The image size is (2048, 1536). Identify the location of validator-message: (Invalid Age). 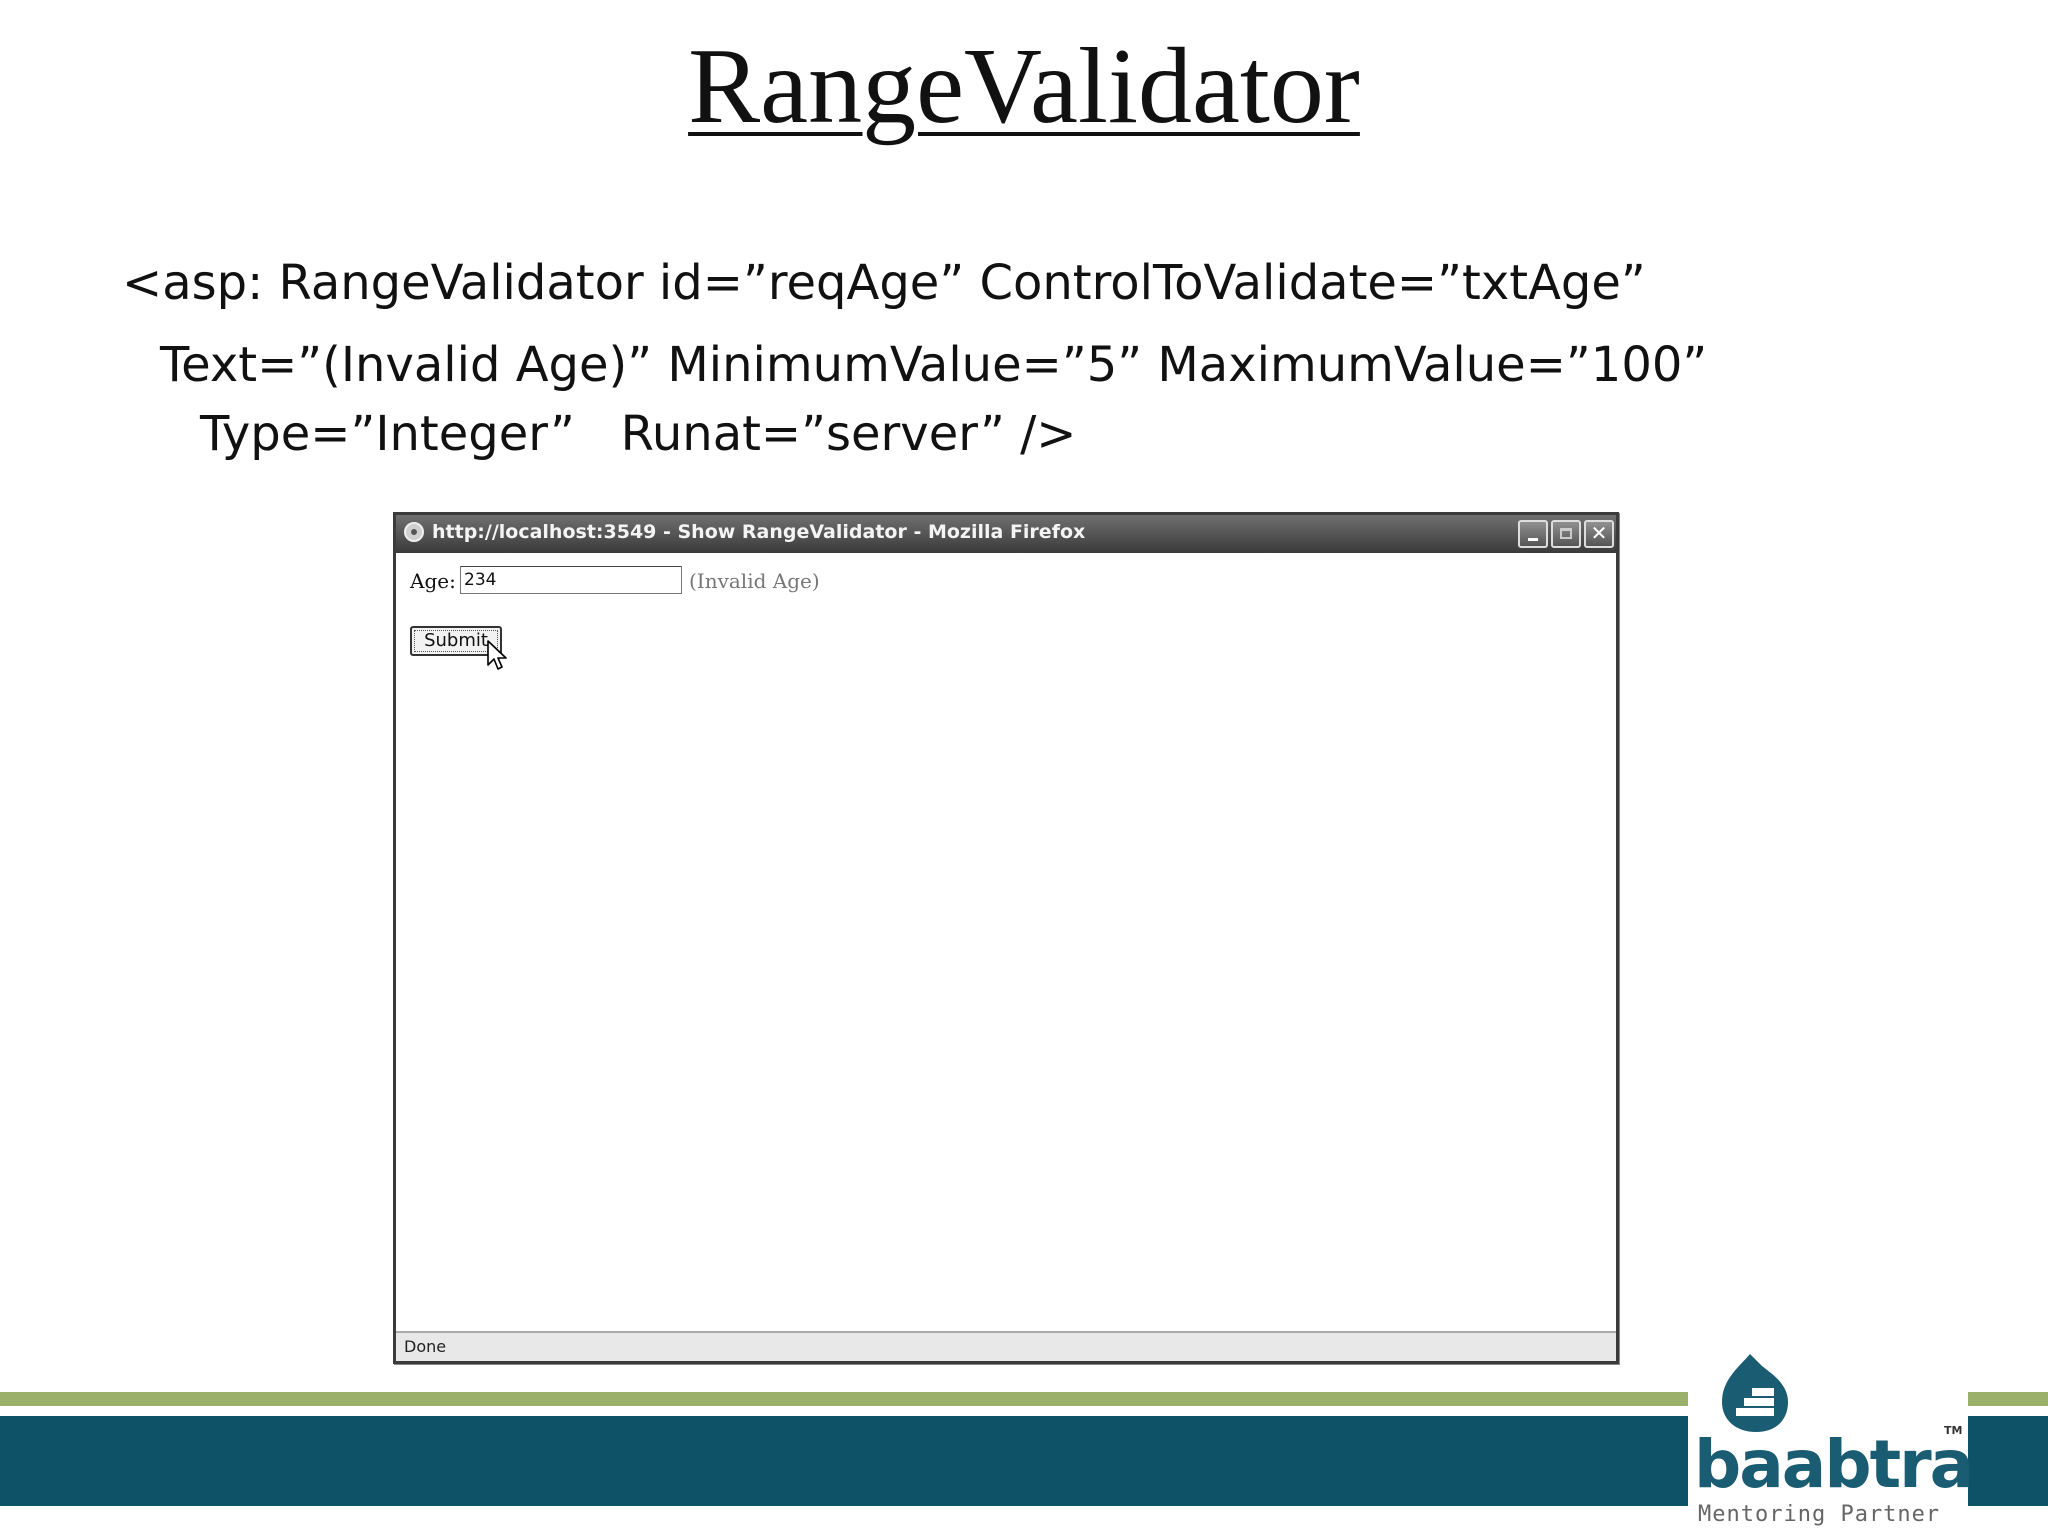
(754, 581).